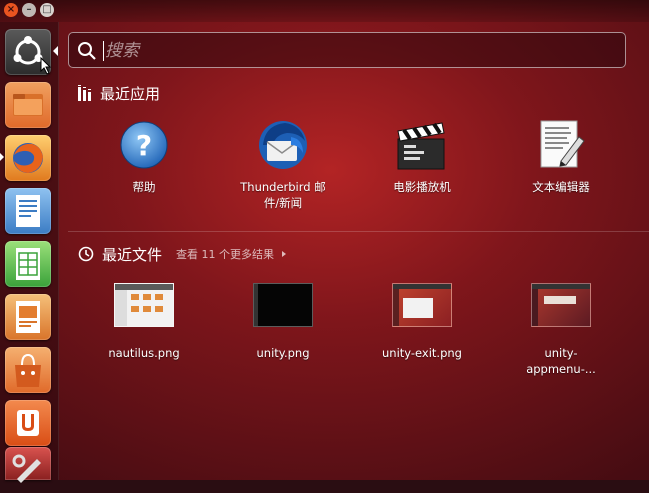 This screenshot has height=493, width=649. Describe the element at coordinates (284, 254) in the screenshot. I see `chevron-right-icon` at that location.